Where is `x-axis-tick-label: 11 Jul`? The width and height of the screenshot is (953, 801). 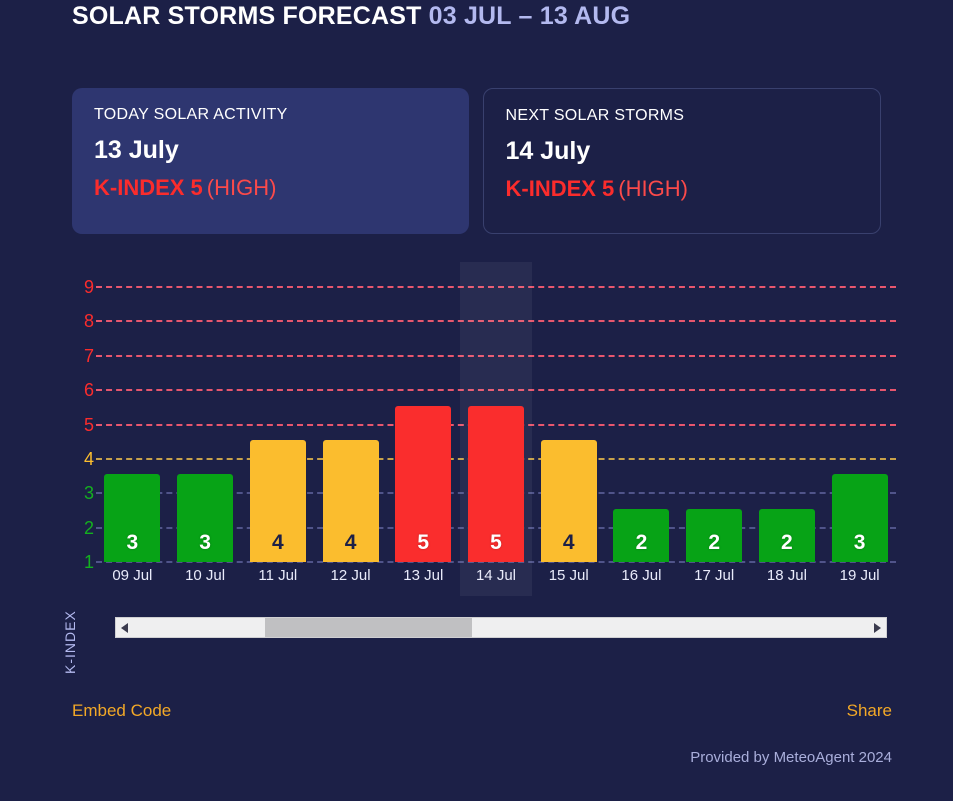 x-axis-tick-label: 11 Jul is located at coordinates (278, 575).